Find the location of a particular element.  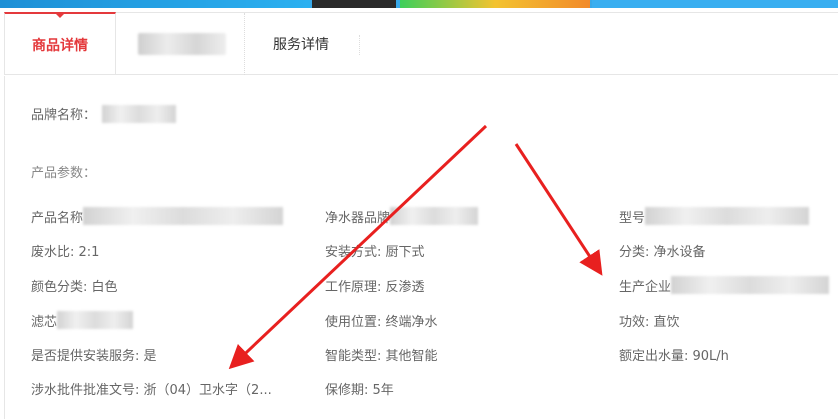

param-item: 滤芯 is located at coordinates (82, 320).